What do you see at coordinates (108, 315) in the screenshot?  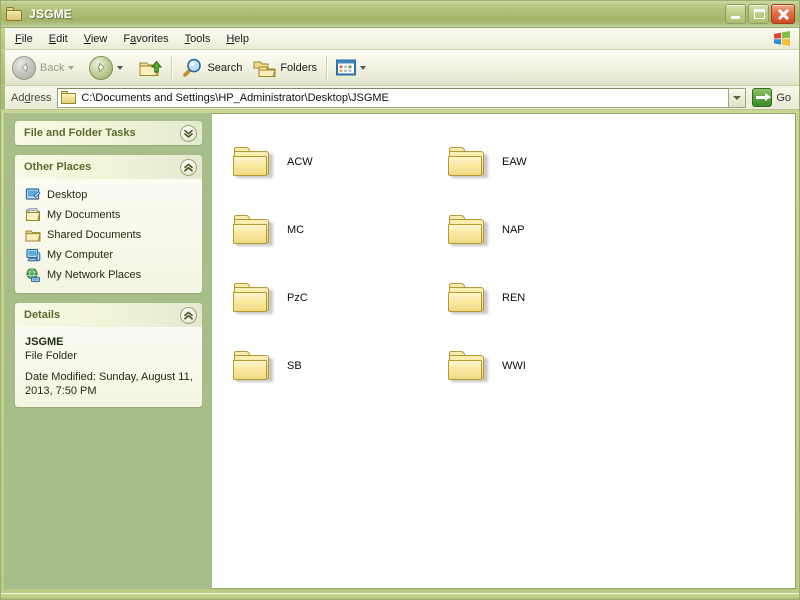 I see `panel-header-details: Details` at bounding box center [108, 315].